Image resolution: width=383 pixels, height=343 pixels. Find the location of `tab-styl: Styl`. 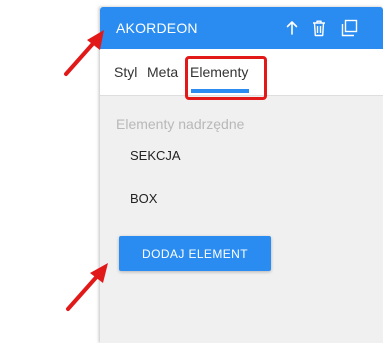

tab-styl: Styl is located at coordinates (125, 72).